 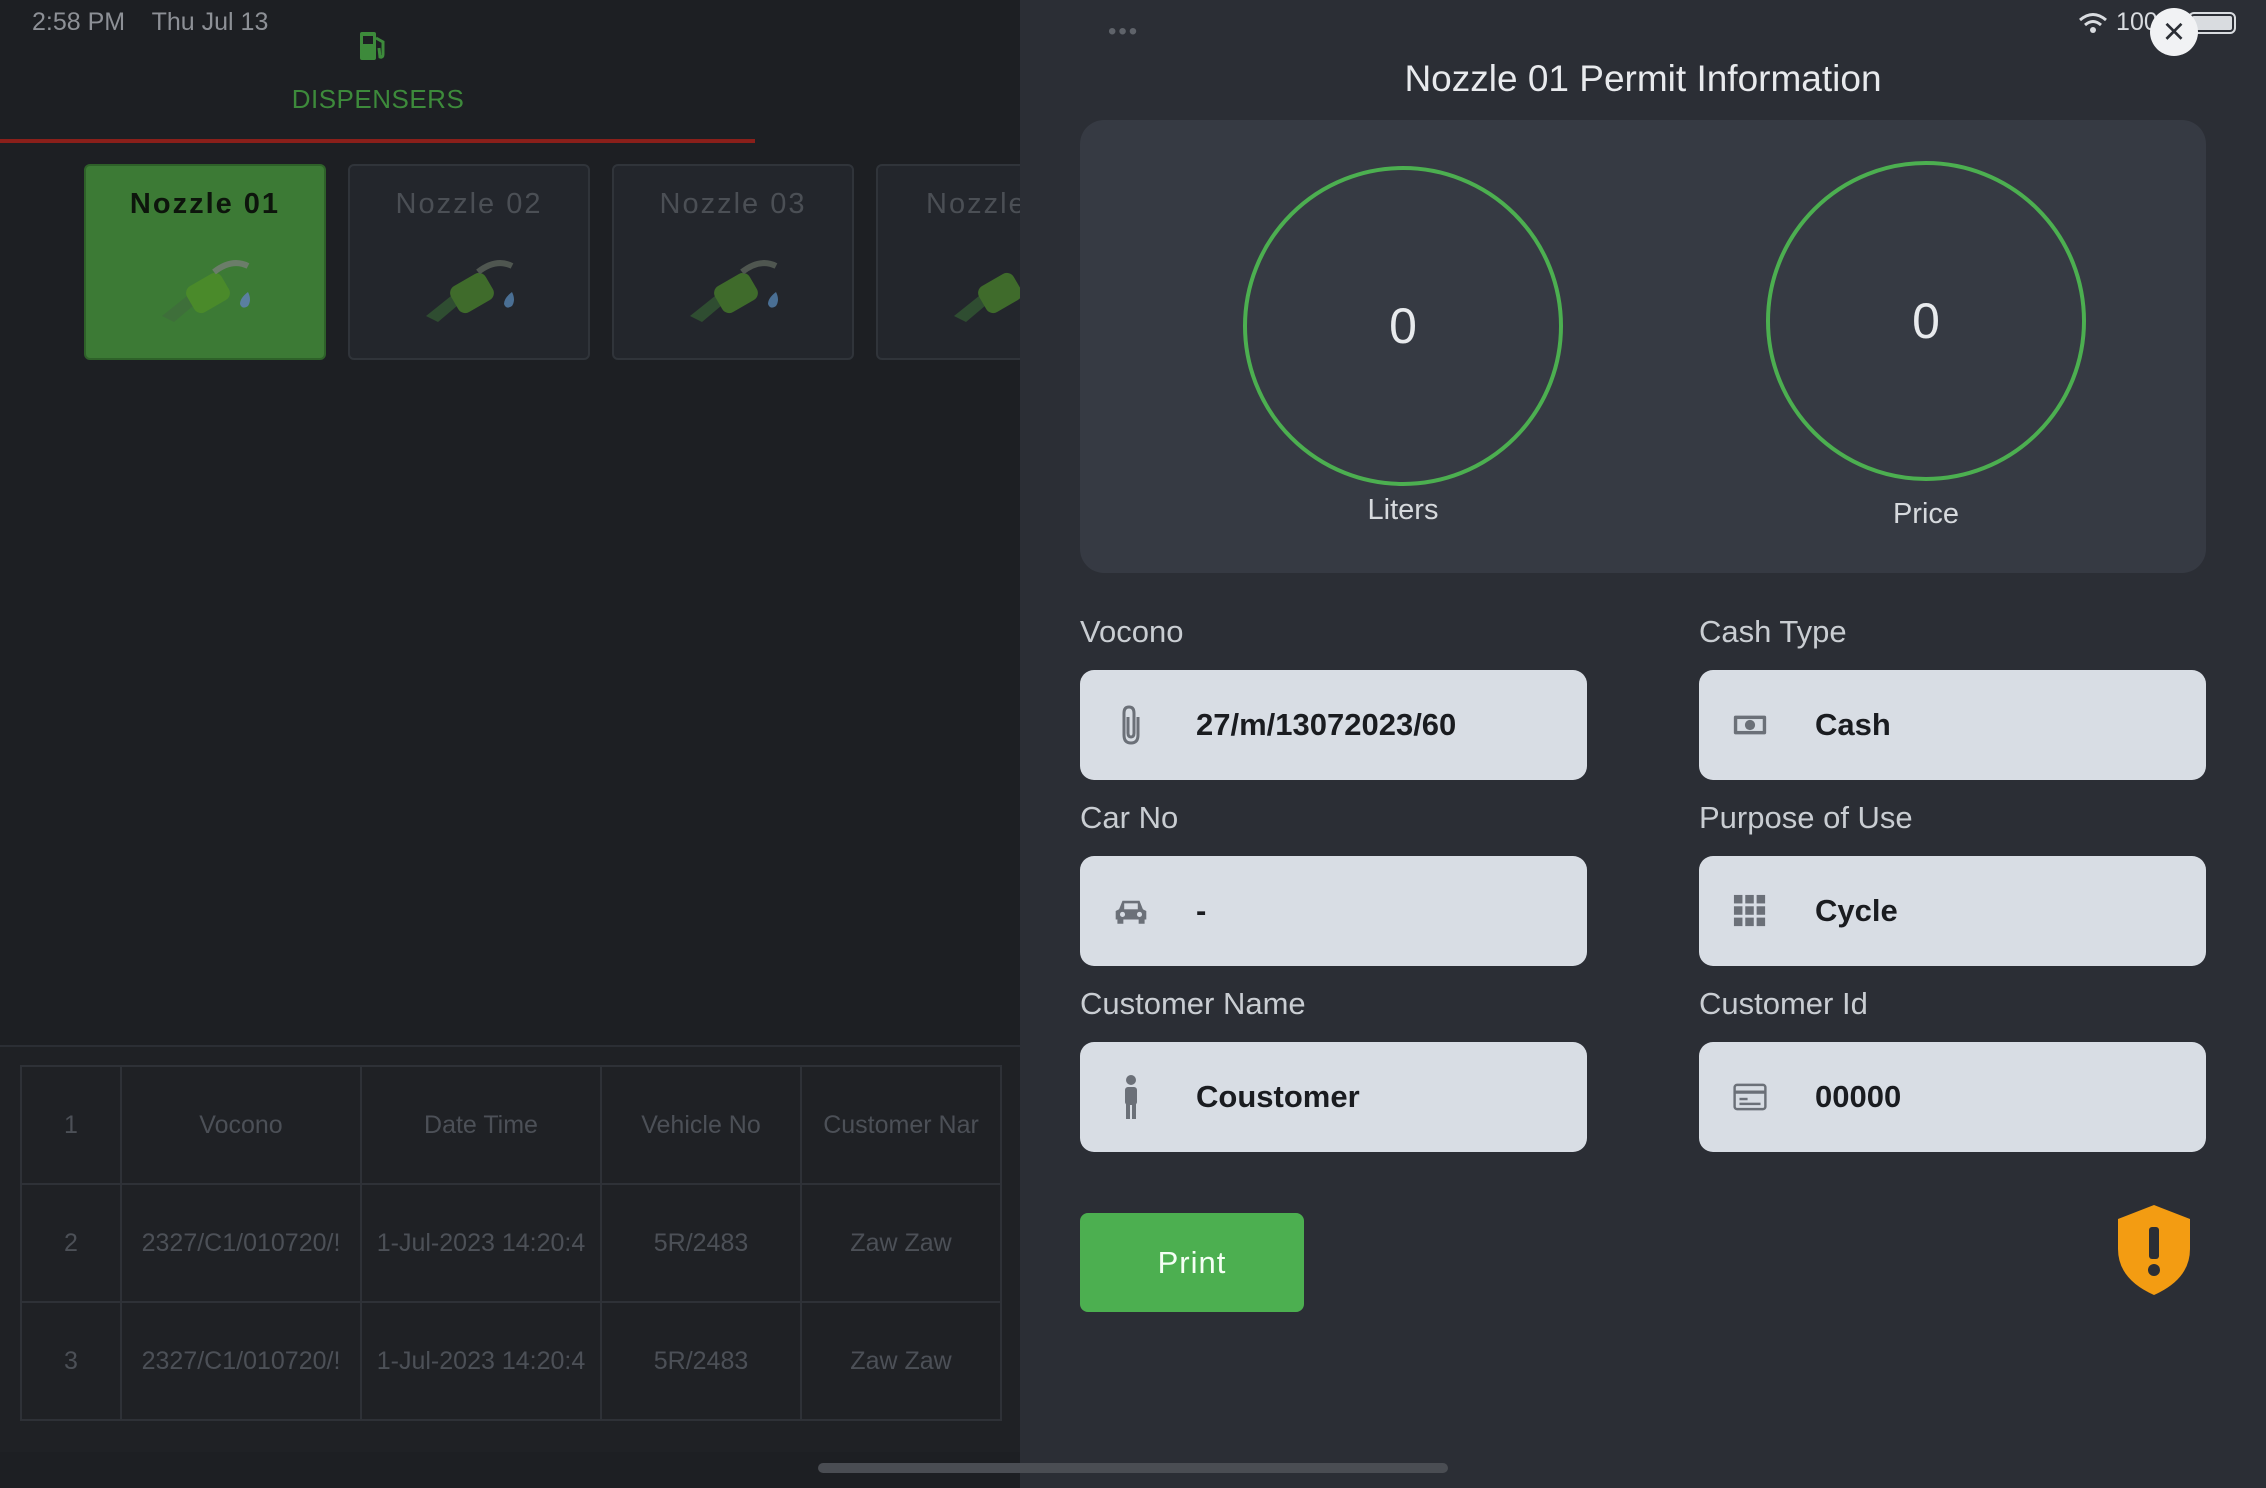 I want to click on table-header: Date Time, so click(x=481, y=1125).